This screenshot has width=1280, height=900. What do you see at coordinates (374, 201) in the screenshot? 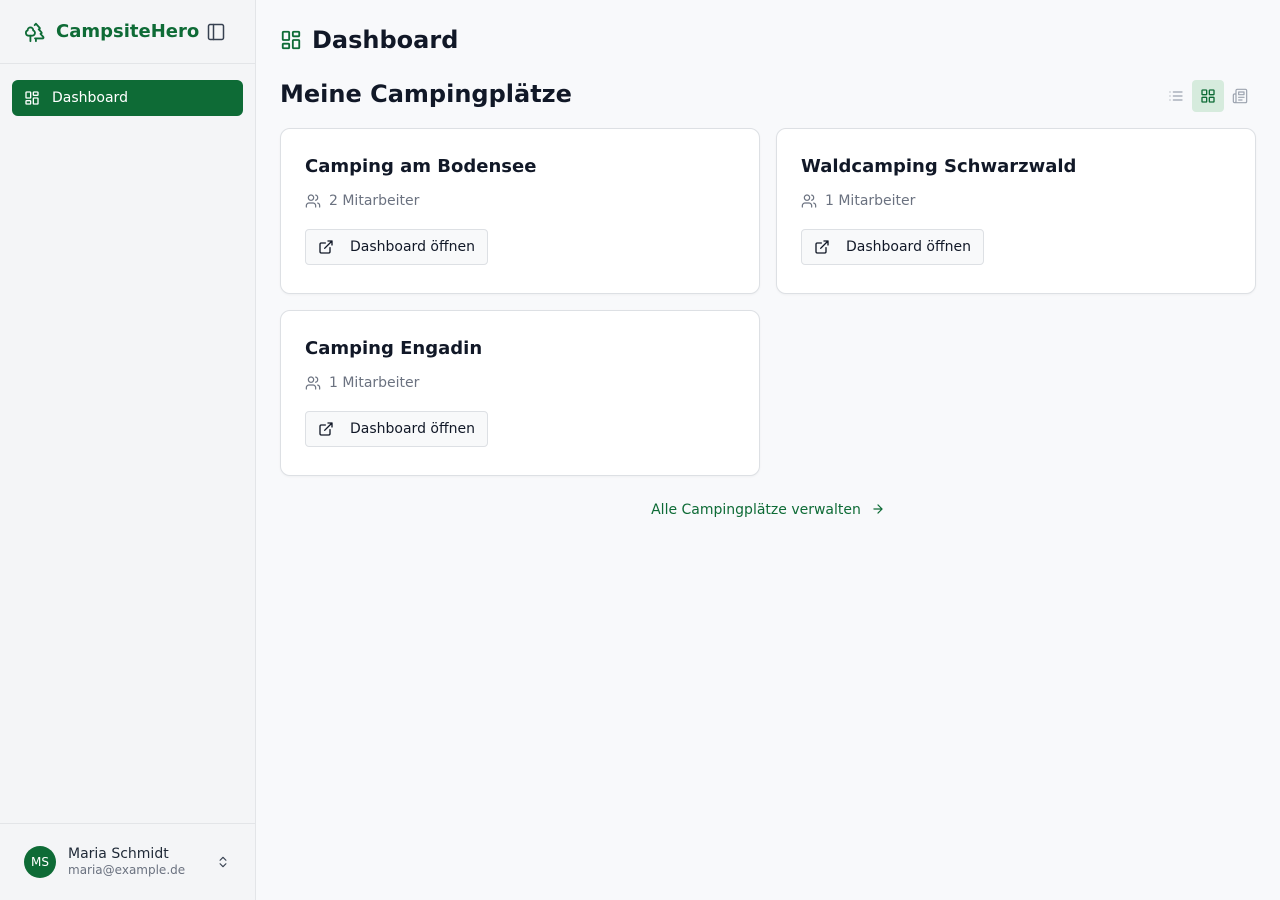
I see `staff-count: 2 Mitarbeiter` at bounding box center [374, 201].